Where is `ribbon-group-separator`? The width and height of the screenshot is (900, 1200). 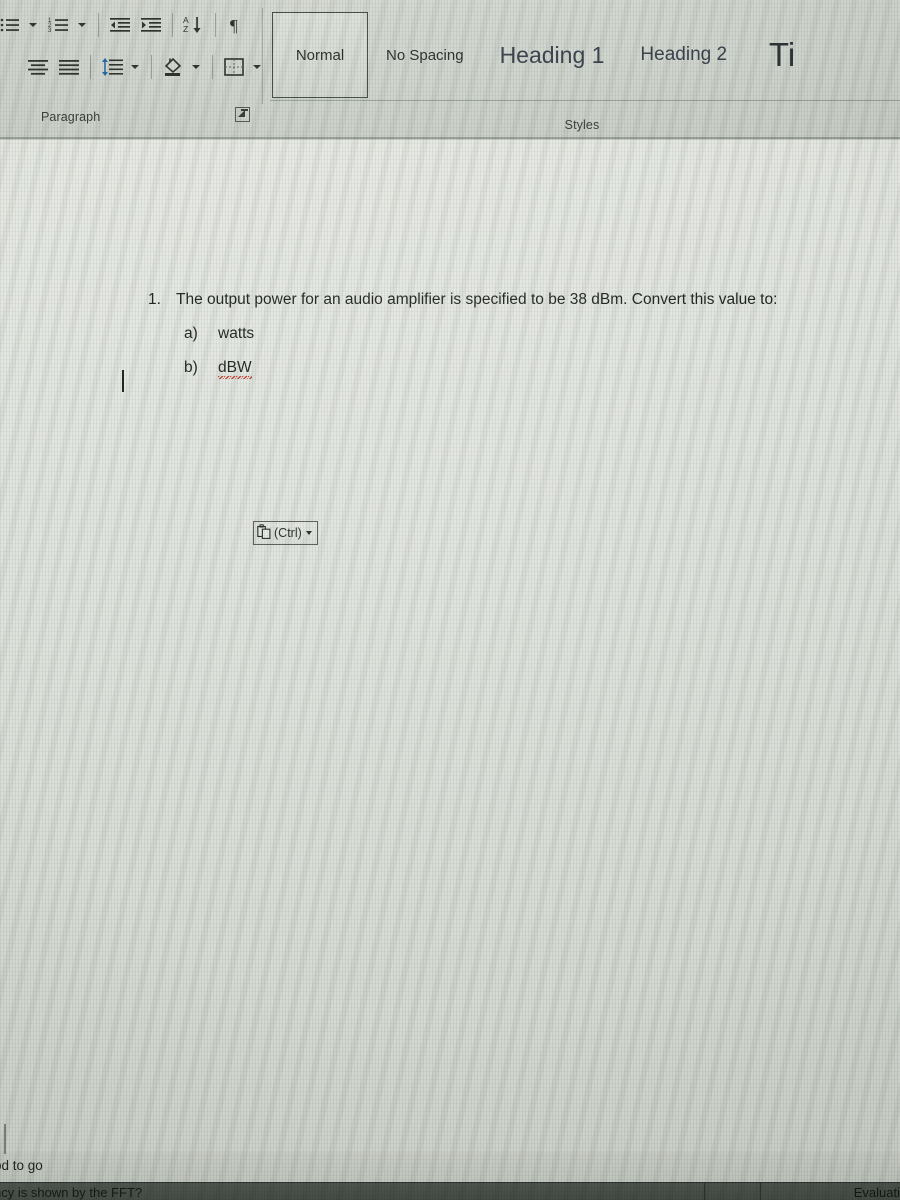 ribbon-group-separator is located at coordinates (262, 56).